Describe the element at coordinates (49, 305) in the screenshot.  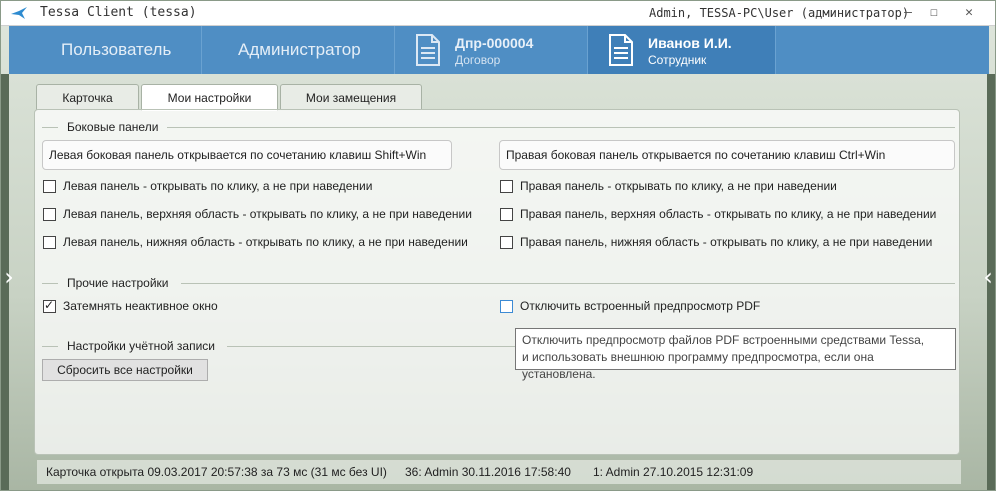
I see `checkbox-checked` at that location.